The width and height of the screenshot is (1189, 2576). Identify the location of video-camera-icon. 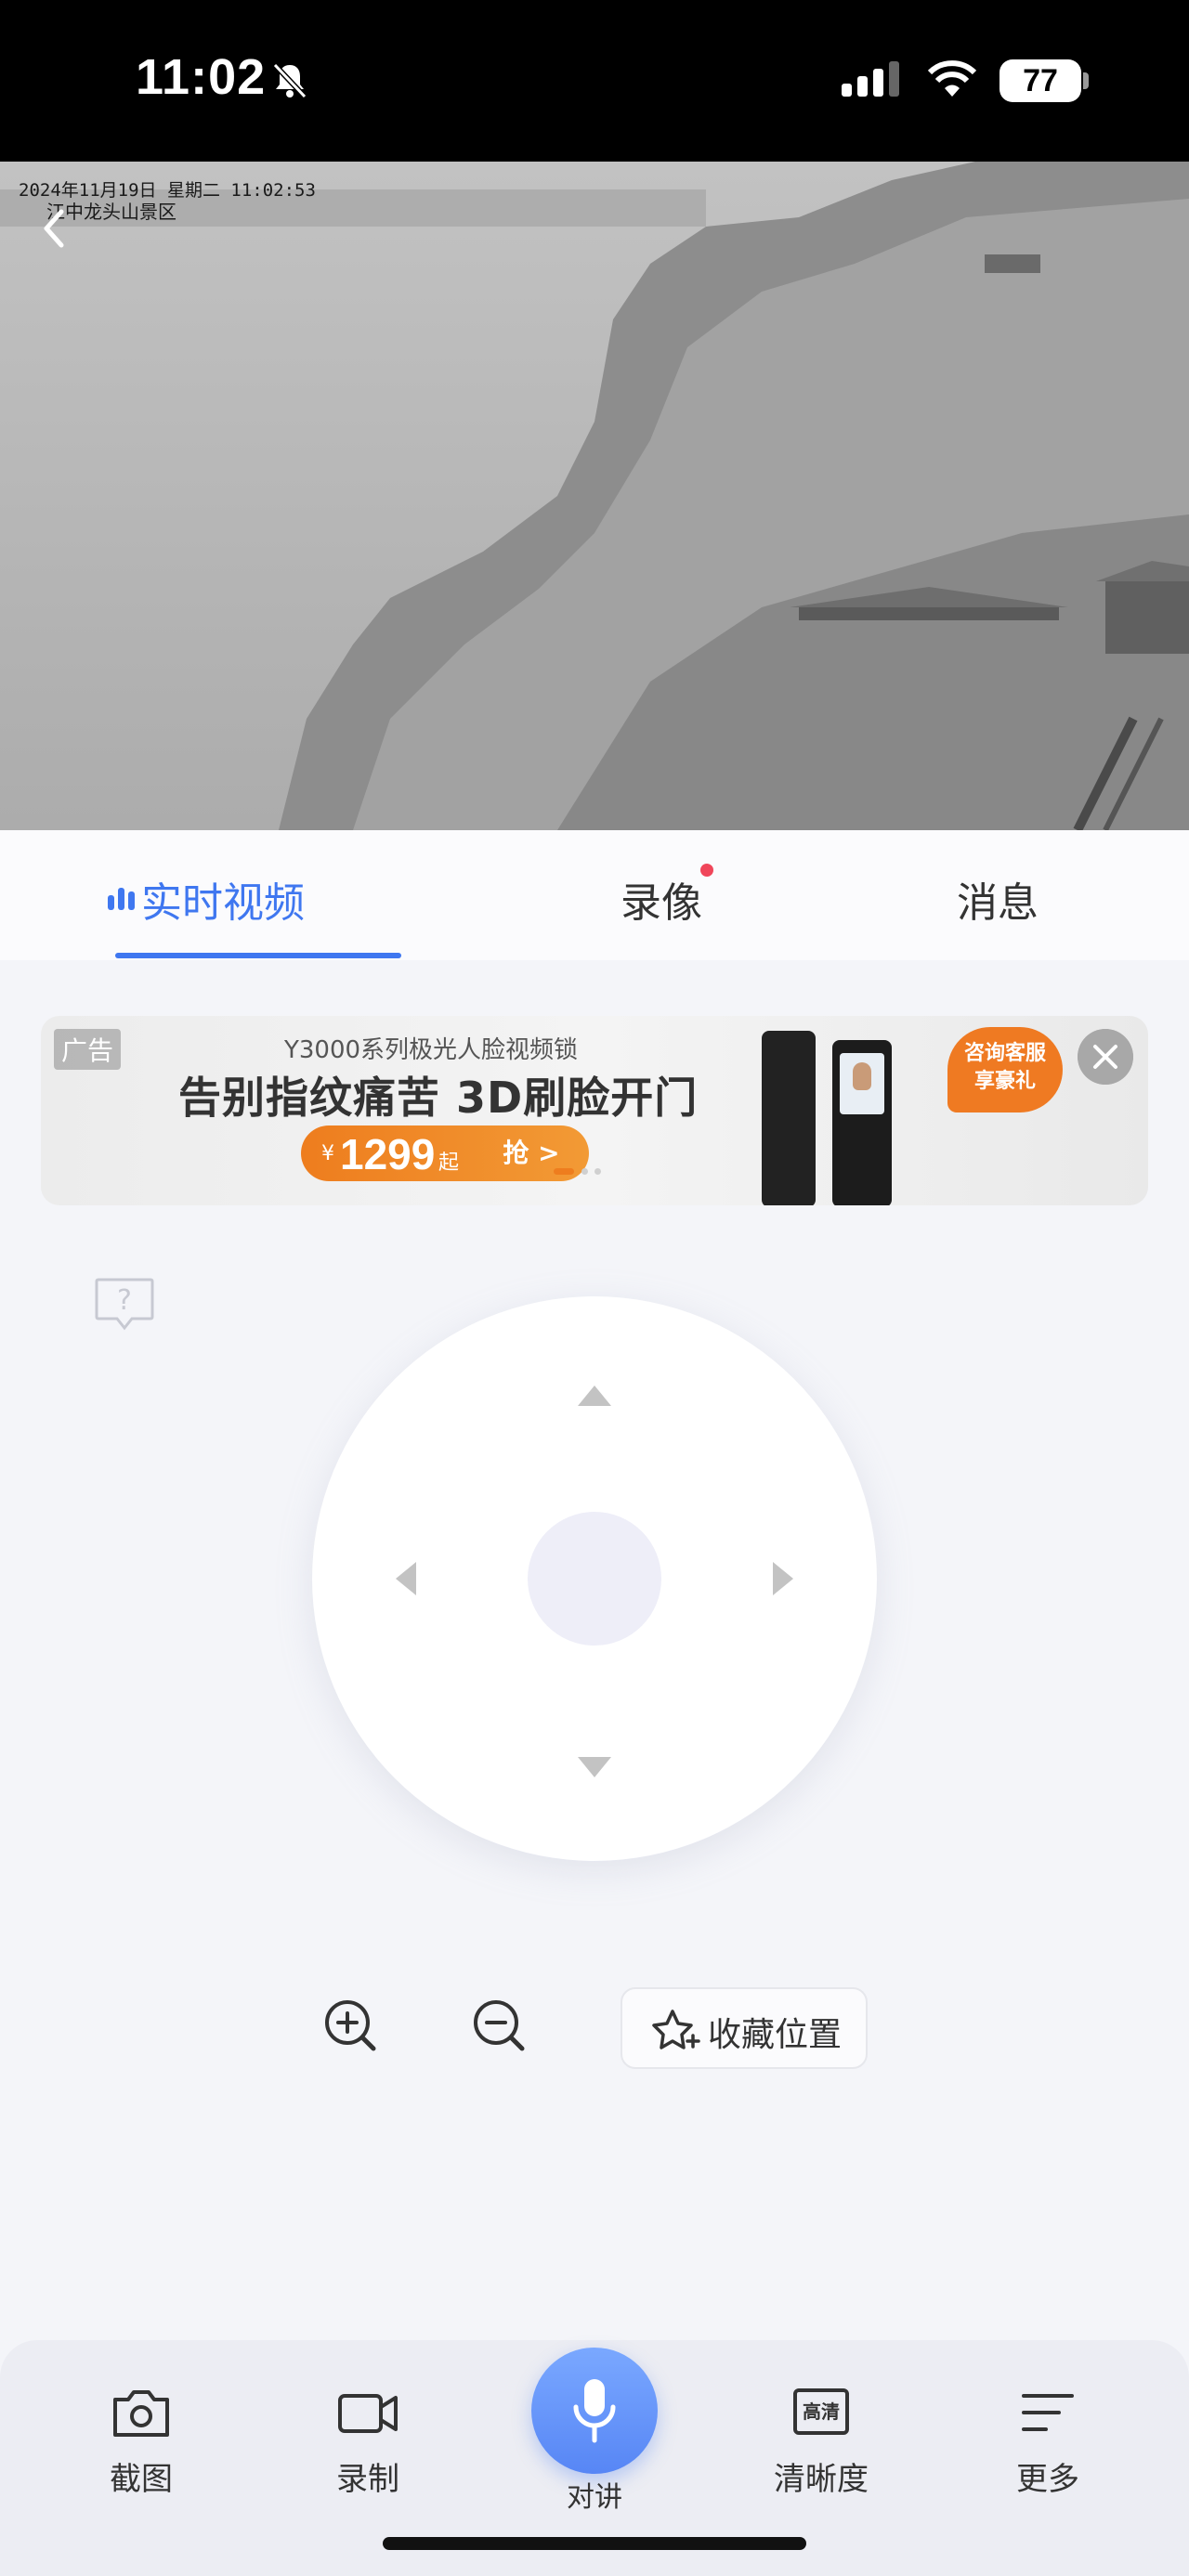
(368, 2413).